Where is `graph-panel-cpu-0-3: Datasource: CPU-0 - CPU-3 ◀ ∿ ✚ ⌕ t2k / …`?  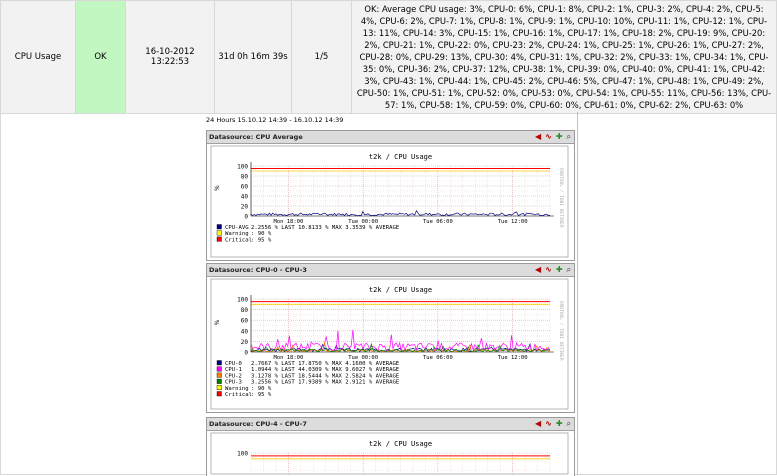
graph-panel-cpu-0-3: Datasource: CPU-0 - CPU-3 ◀ ∿ ✚ ⌕ t2k / … is located at coordinates (390, 338).